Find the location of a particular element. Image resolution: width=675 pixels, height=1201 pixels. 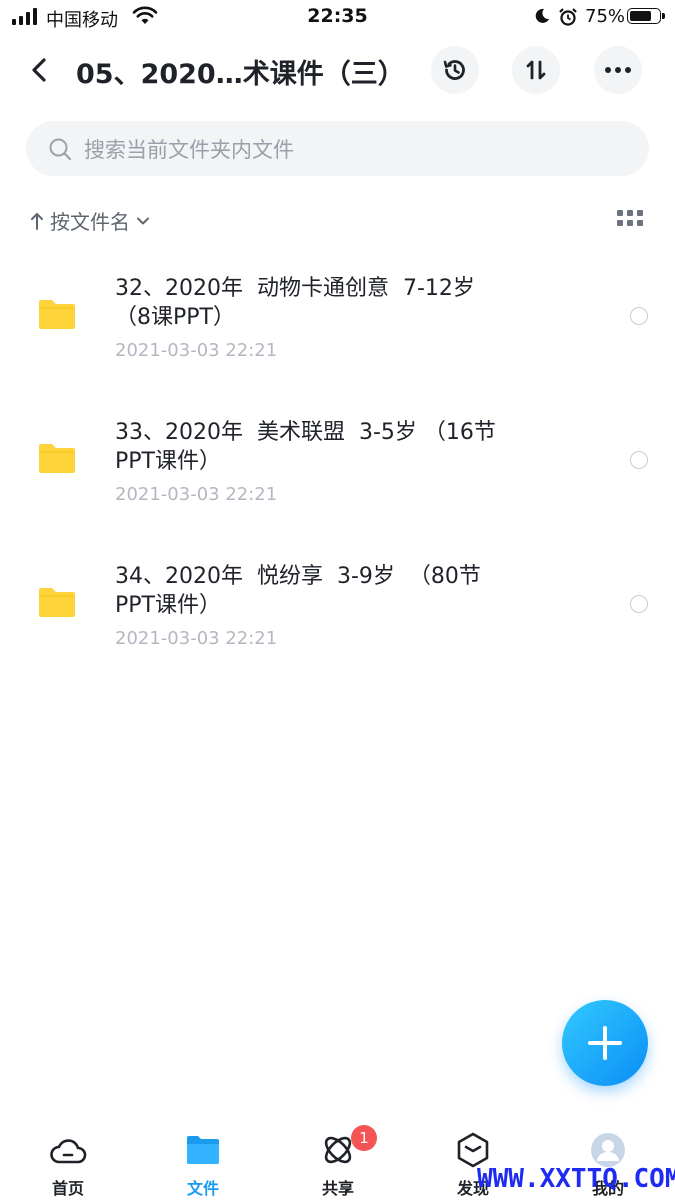

status-bar: 中国移动 22:35 75% is located at coordinates (337, 17).